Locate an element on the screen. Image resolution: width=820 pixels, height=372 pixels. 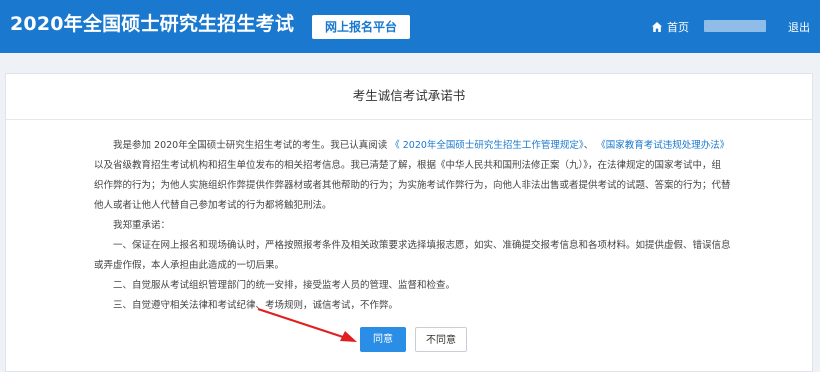
red-arrow-icon is located at coordinates (307, 324).